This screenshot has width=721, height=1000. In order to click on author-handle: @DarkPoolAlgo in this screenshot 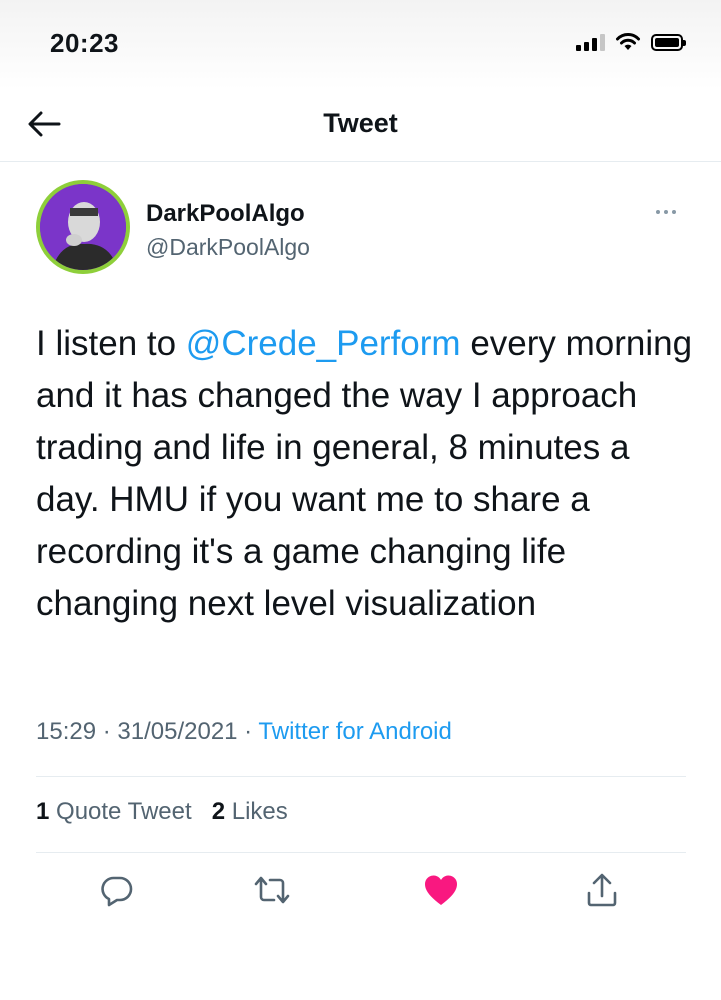, I will do `click(228, 247)`.